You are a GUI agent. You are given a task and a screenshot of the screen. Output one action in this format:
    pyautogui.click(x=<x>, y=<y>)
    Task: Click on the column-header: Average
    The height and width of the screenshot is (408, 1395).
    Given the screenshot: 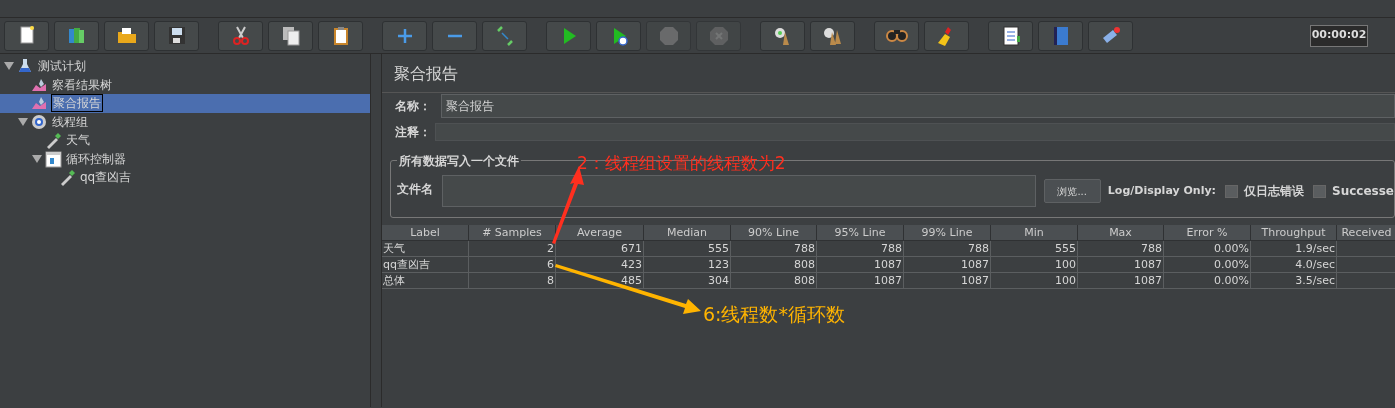 What is the action you would take?
    pyautogui.click(x=600, y=233)
    